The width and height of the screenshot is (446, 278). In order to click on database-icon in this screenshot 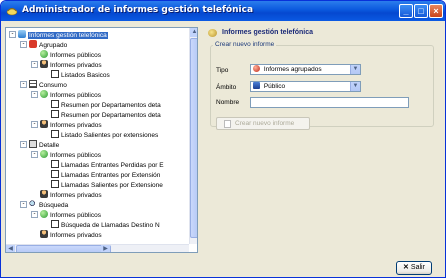, I will do `click(22, 34)`.